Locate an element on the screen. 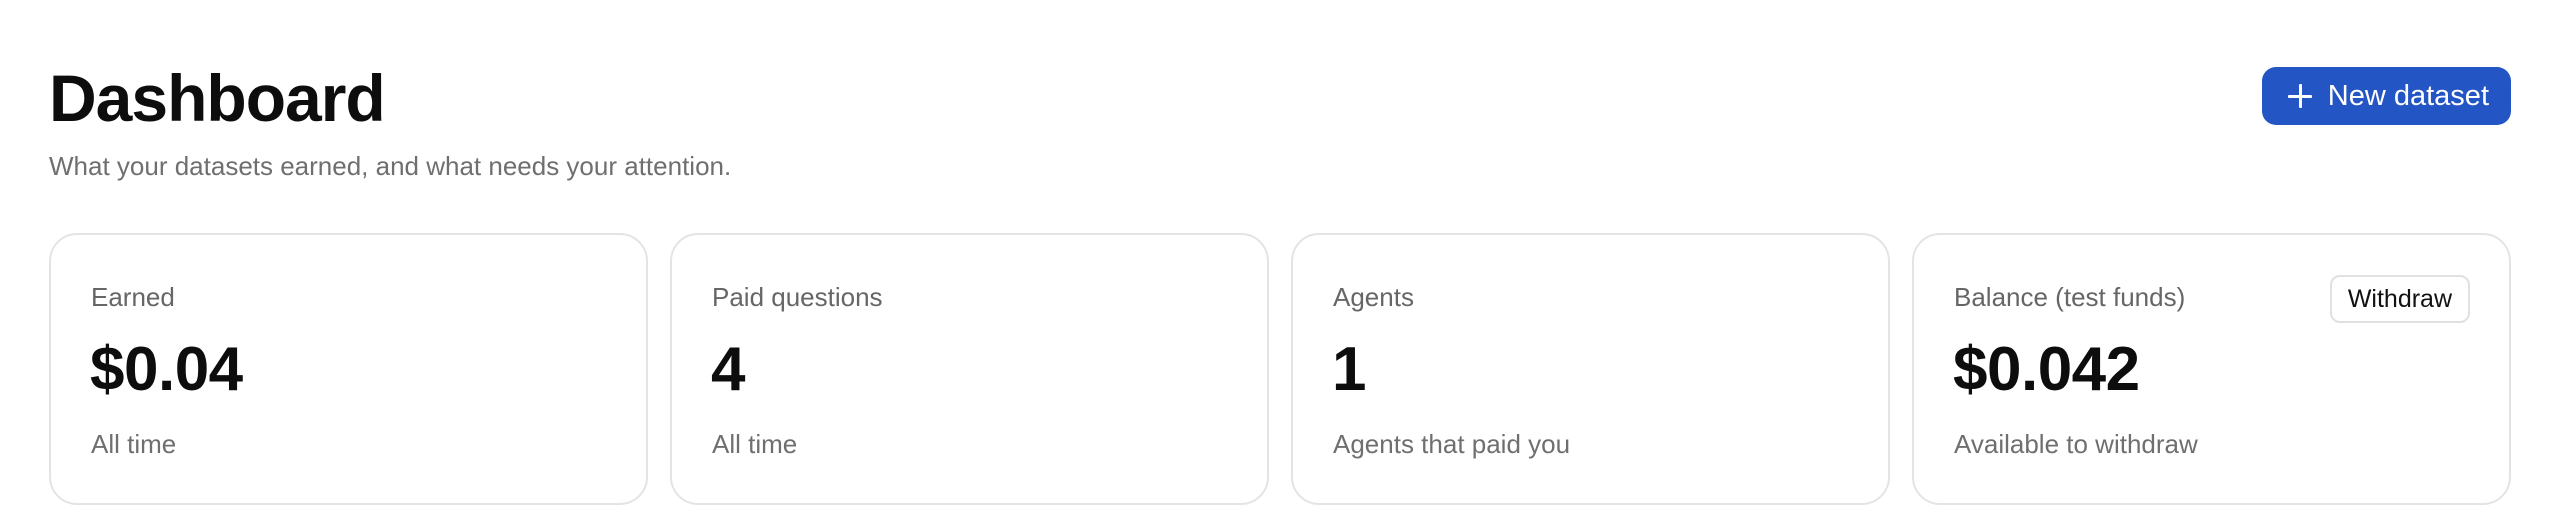  agents-card-caption: Agents that paid you is located at coordinates (1452, 444).